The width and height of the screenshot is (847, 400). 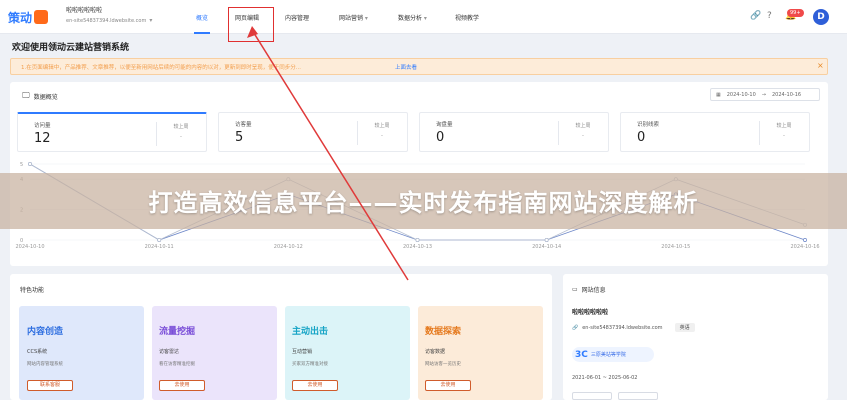 I want to click on features-title: 特色功能, so click(x=32, y=290).